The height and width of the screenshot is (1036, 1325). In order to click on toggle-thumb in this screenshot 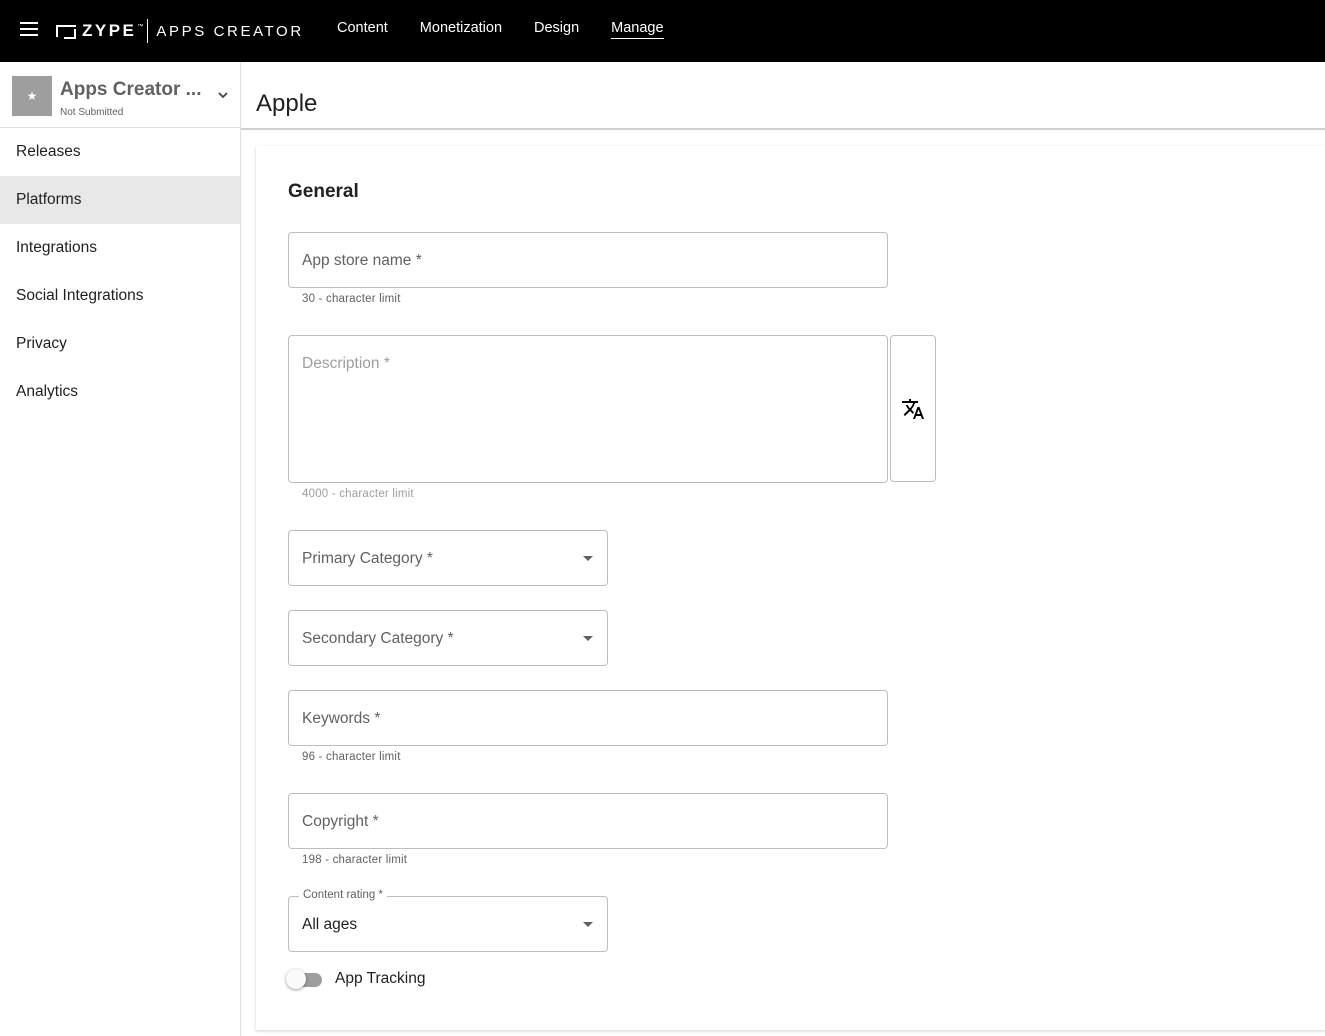, I will do `click(296, 979)`.